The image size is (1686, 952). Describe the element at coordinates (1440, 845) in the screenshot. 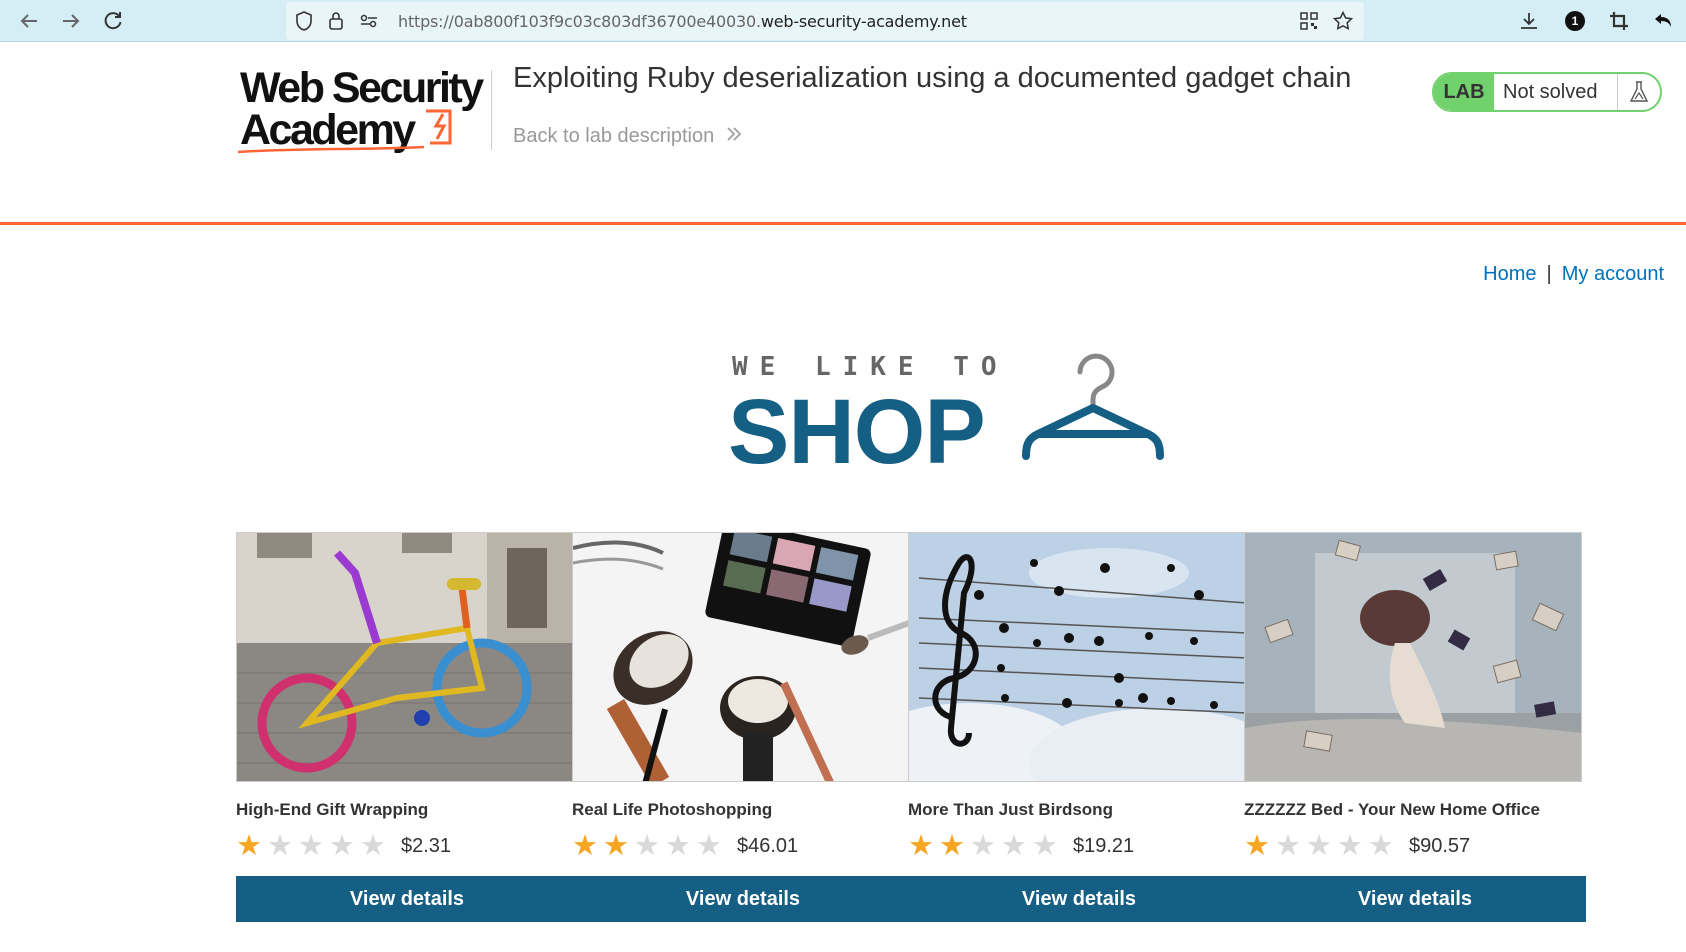

I see `product-price: $90.57` at that location.